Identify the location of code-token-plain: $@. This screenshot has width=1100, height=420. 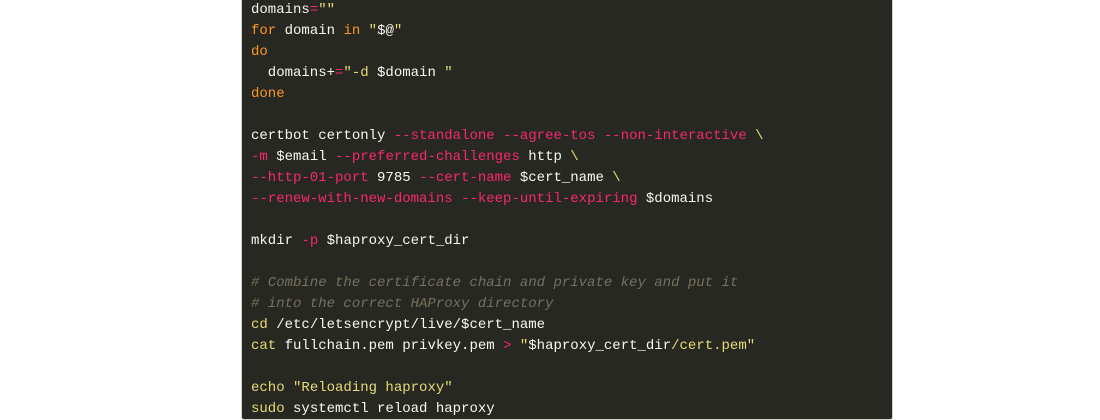
(385, 31).